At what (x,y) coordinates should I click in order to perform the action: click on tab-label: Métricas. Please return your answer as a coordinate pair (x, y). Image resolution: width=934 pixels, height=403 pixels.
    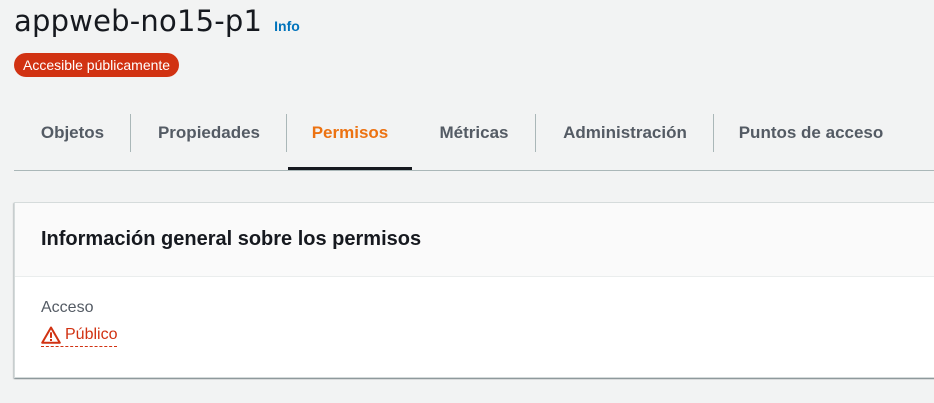
    Looking at the image, I should click on (474, 132).